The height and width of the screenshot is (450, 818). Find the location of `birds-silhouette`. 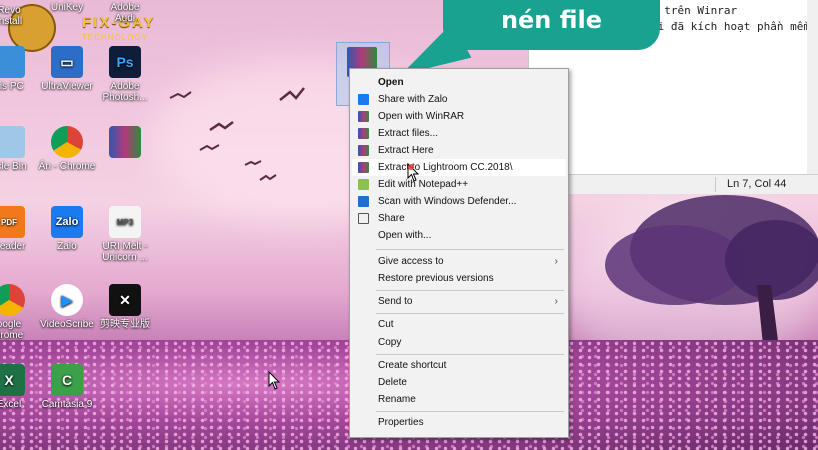

birds-silhouette is located at coordinates (237, 134).